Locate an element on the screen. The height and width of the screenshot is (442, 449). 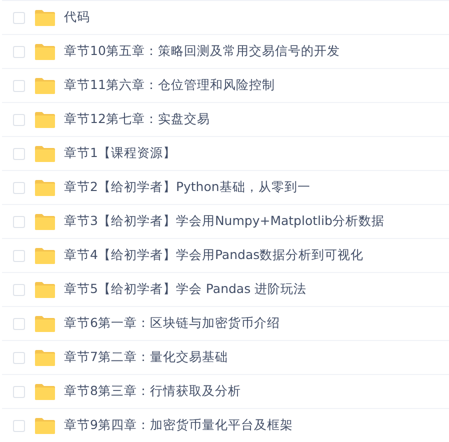
folder-name: 章节2【给初学者】Python基础，从零到一 is located at coordinates (187, 187).